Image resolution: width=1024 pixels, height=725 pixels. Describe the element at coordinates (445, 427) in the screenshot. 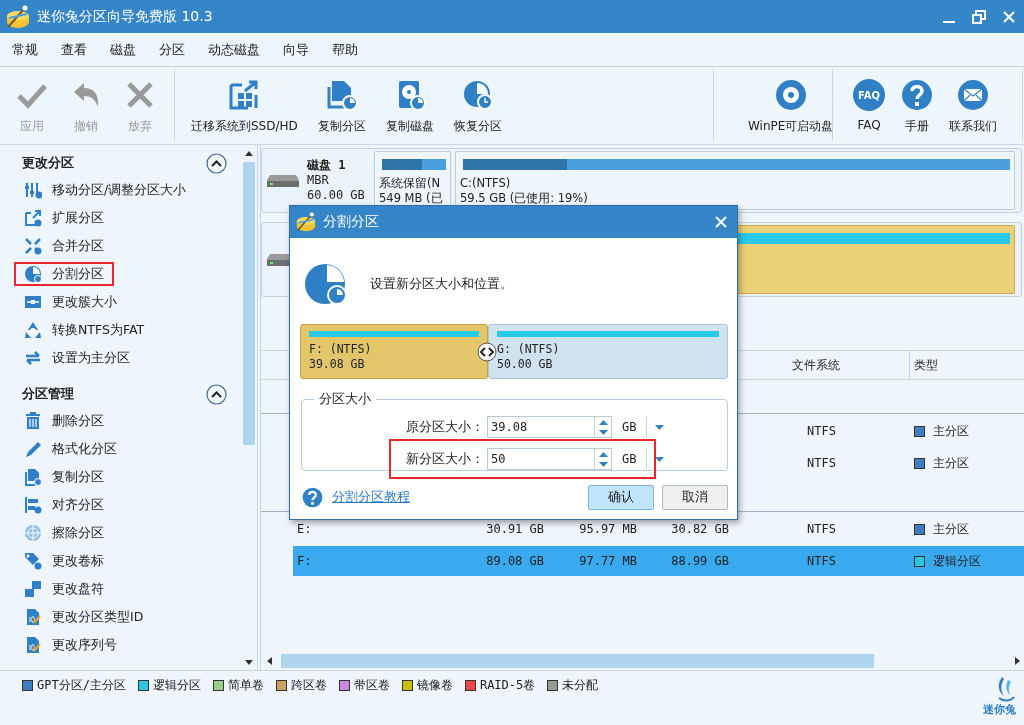

I see `field-label: 原分区大小：` at that location.